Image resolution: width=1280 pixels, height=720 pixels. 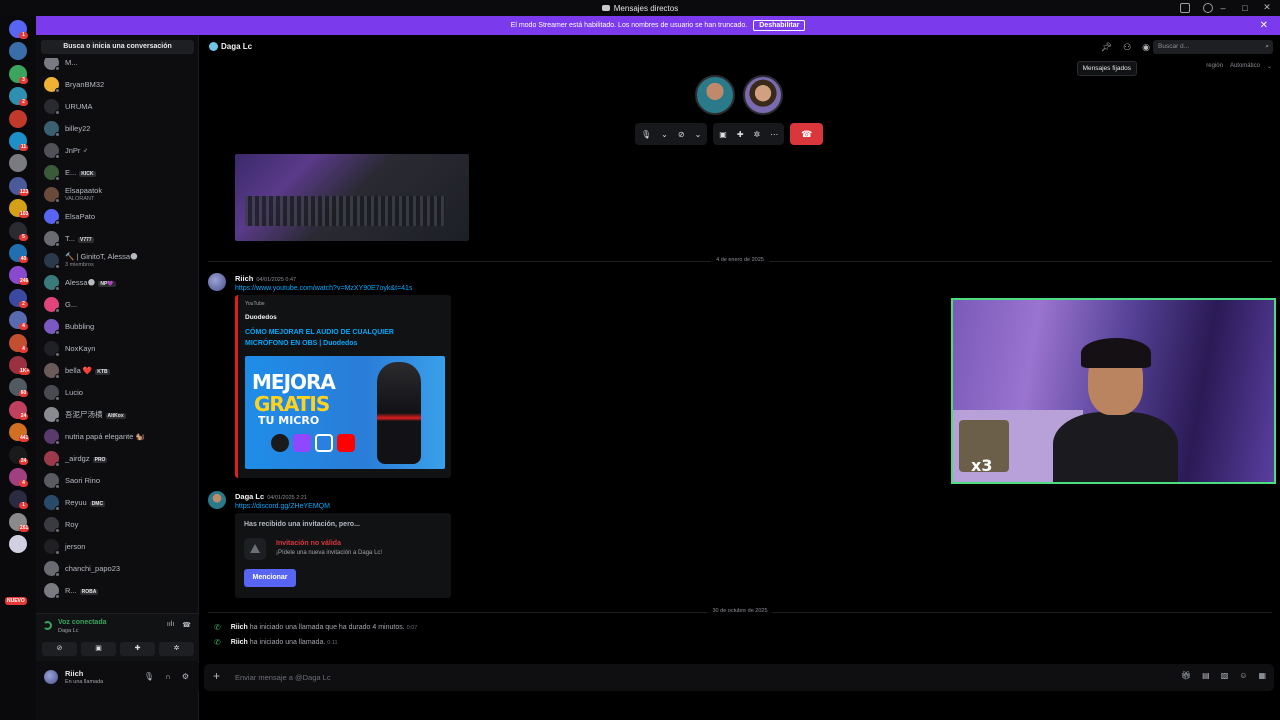 What do you see at coordinates (119, 84) in the screenshot?
I see `dm-item: BryanBM32` at bounding box center [119, 84].